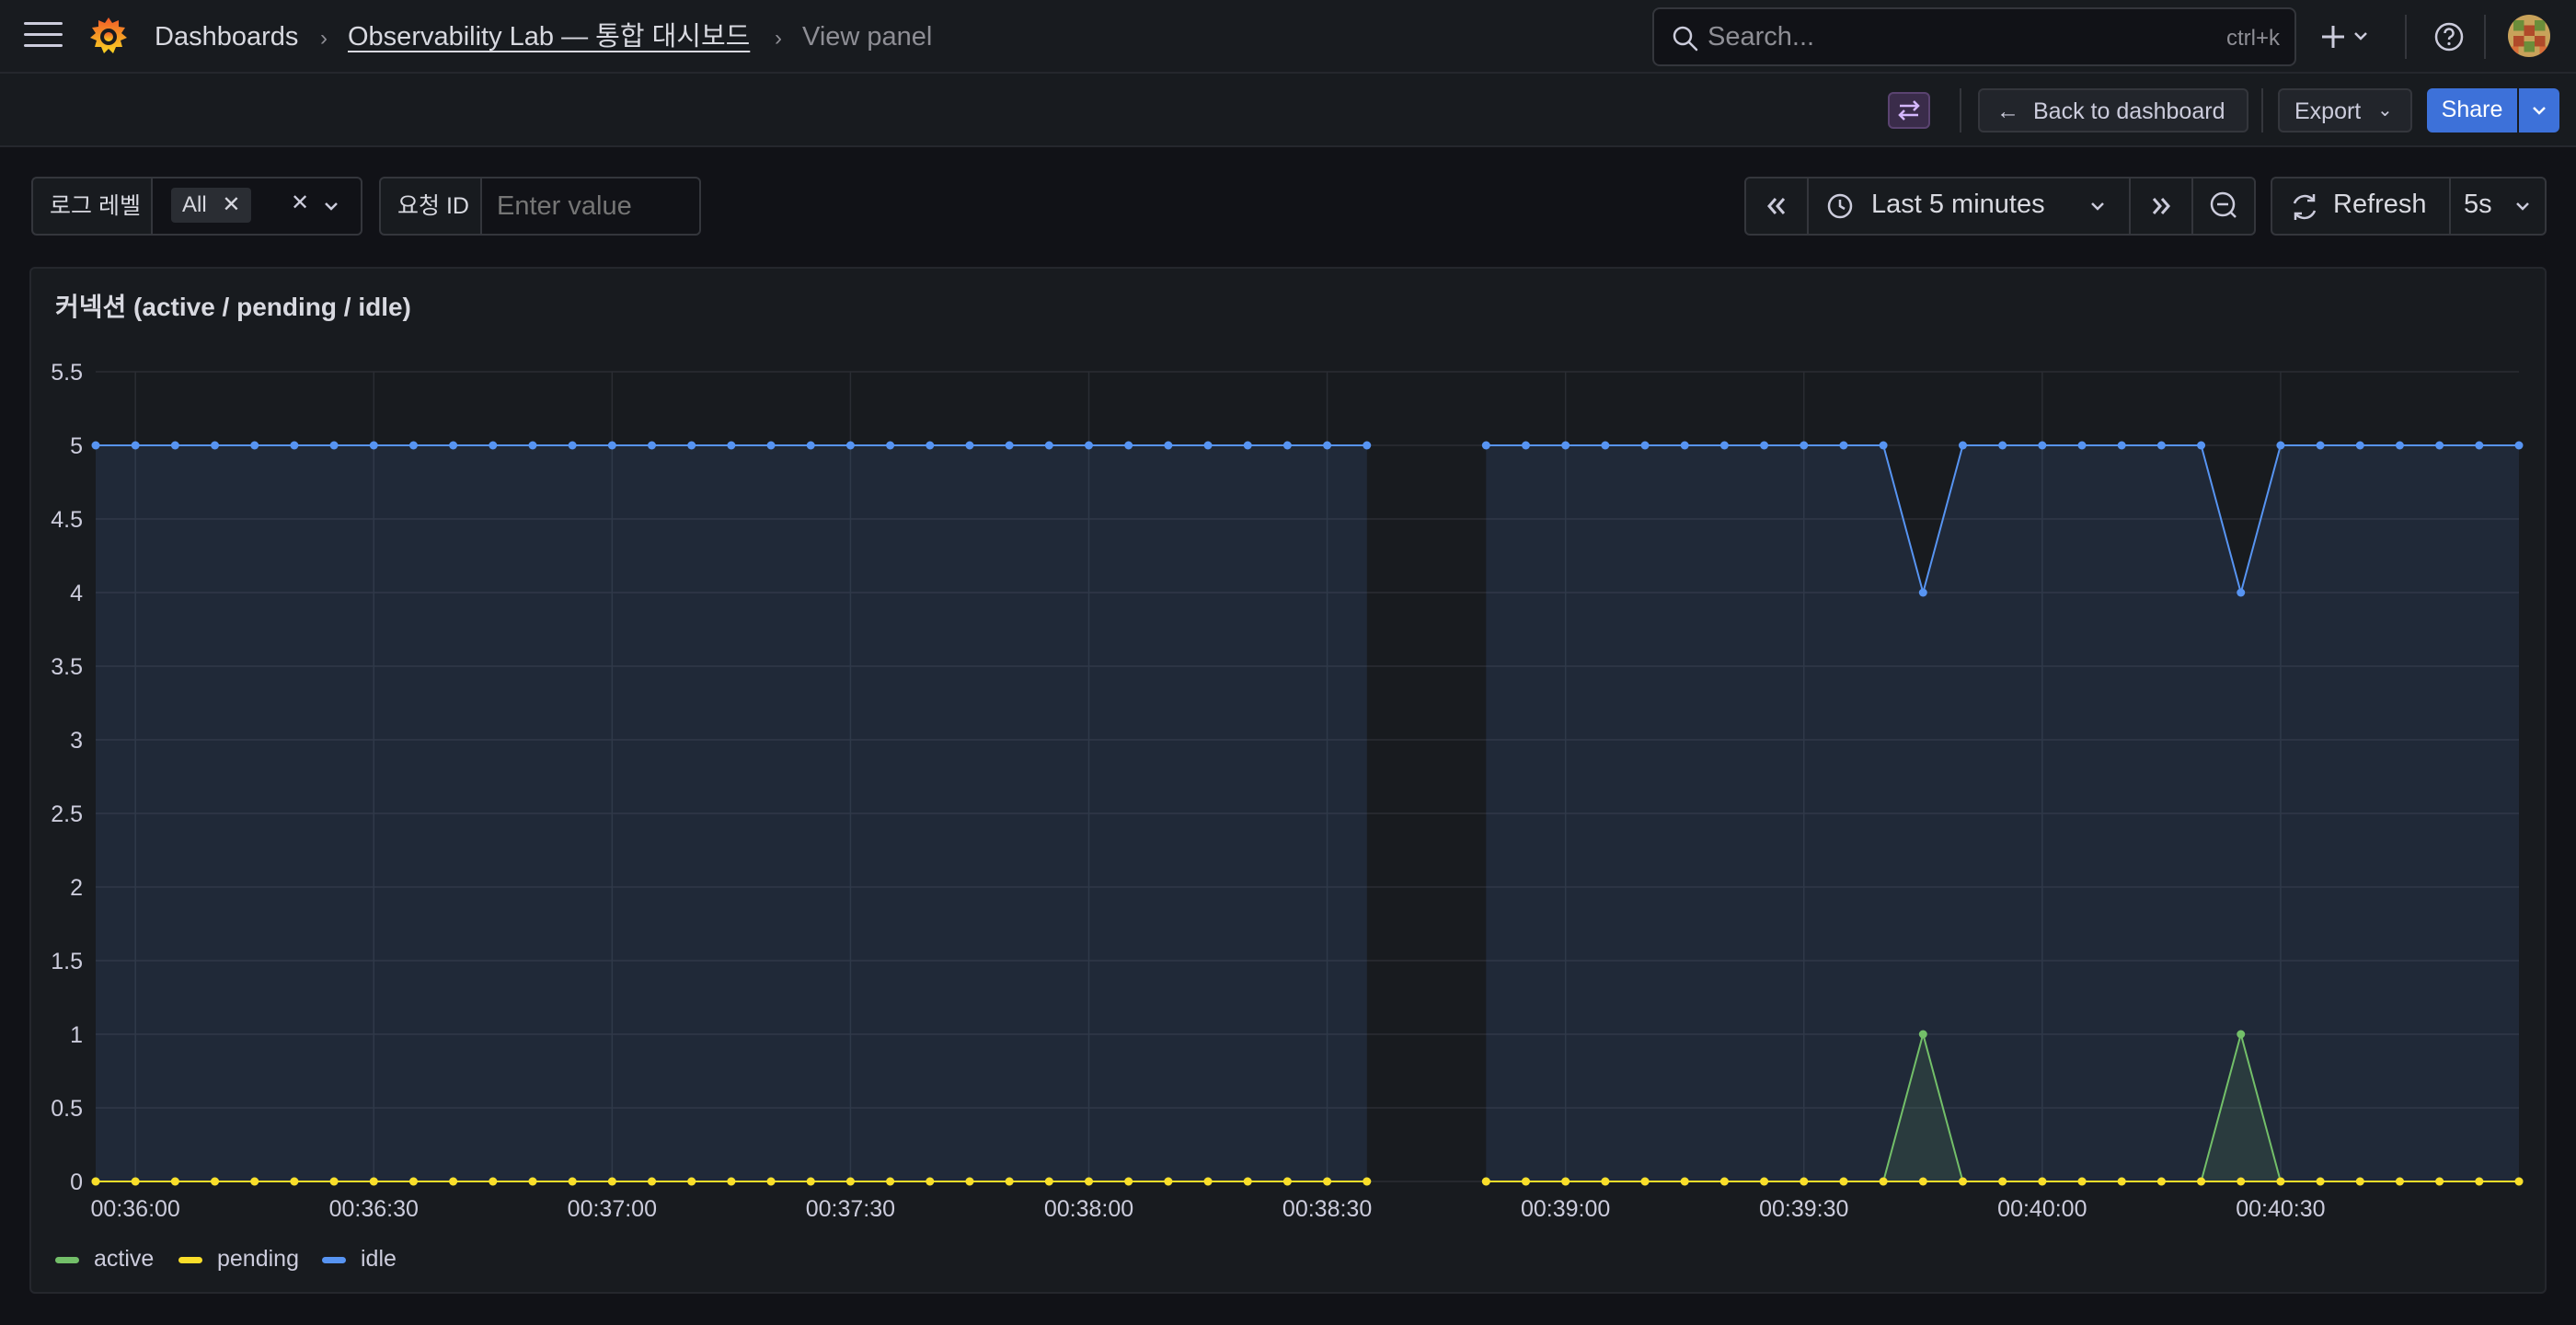 This screenshot has height=1325, width=2576. I want to click on arrow-left-icon: ←, so click(2007, 111).